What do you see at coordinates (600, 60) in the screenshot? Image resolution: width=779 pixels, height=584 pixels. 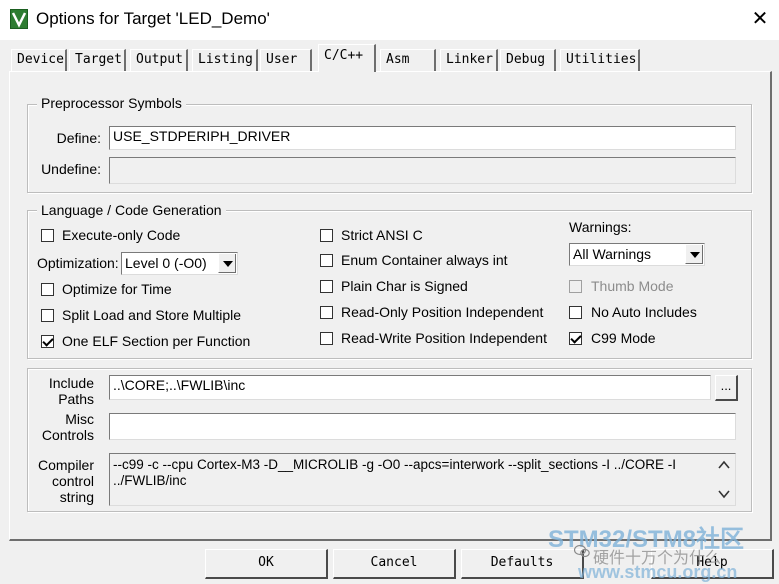 I see `tab-utilities: Utilities` at bounding box center [600, 60].